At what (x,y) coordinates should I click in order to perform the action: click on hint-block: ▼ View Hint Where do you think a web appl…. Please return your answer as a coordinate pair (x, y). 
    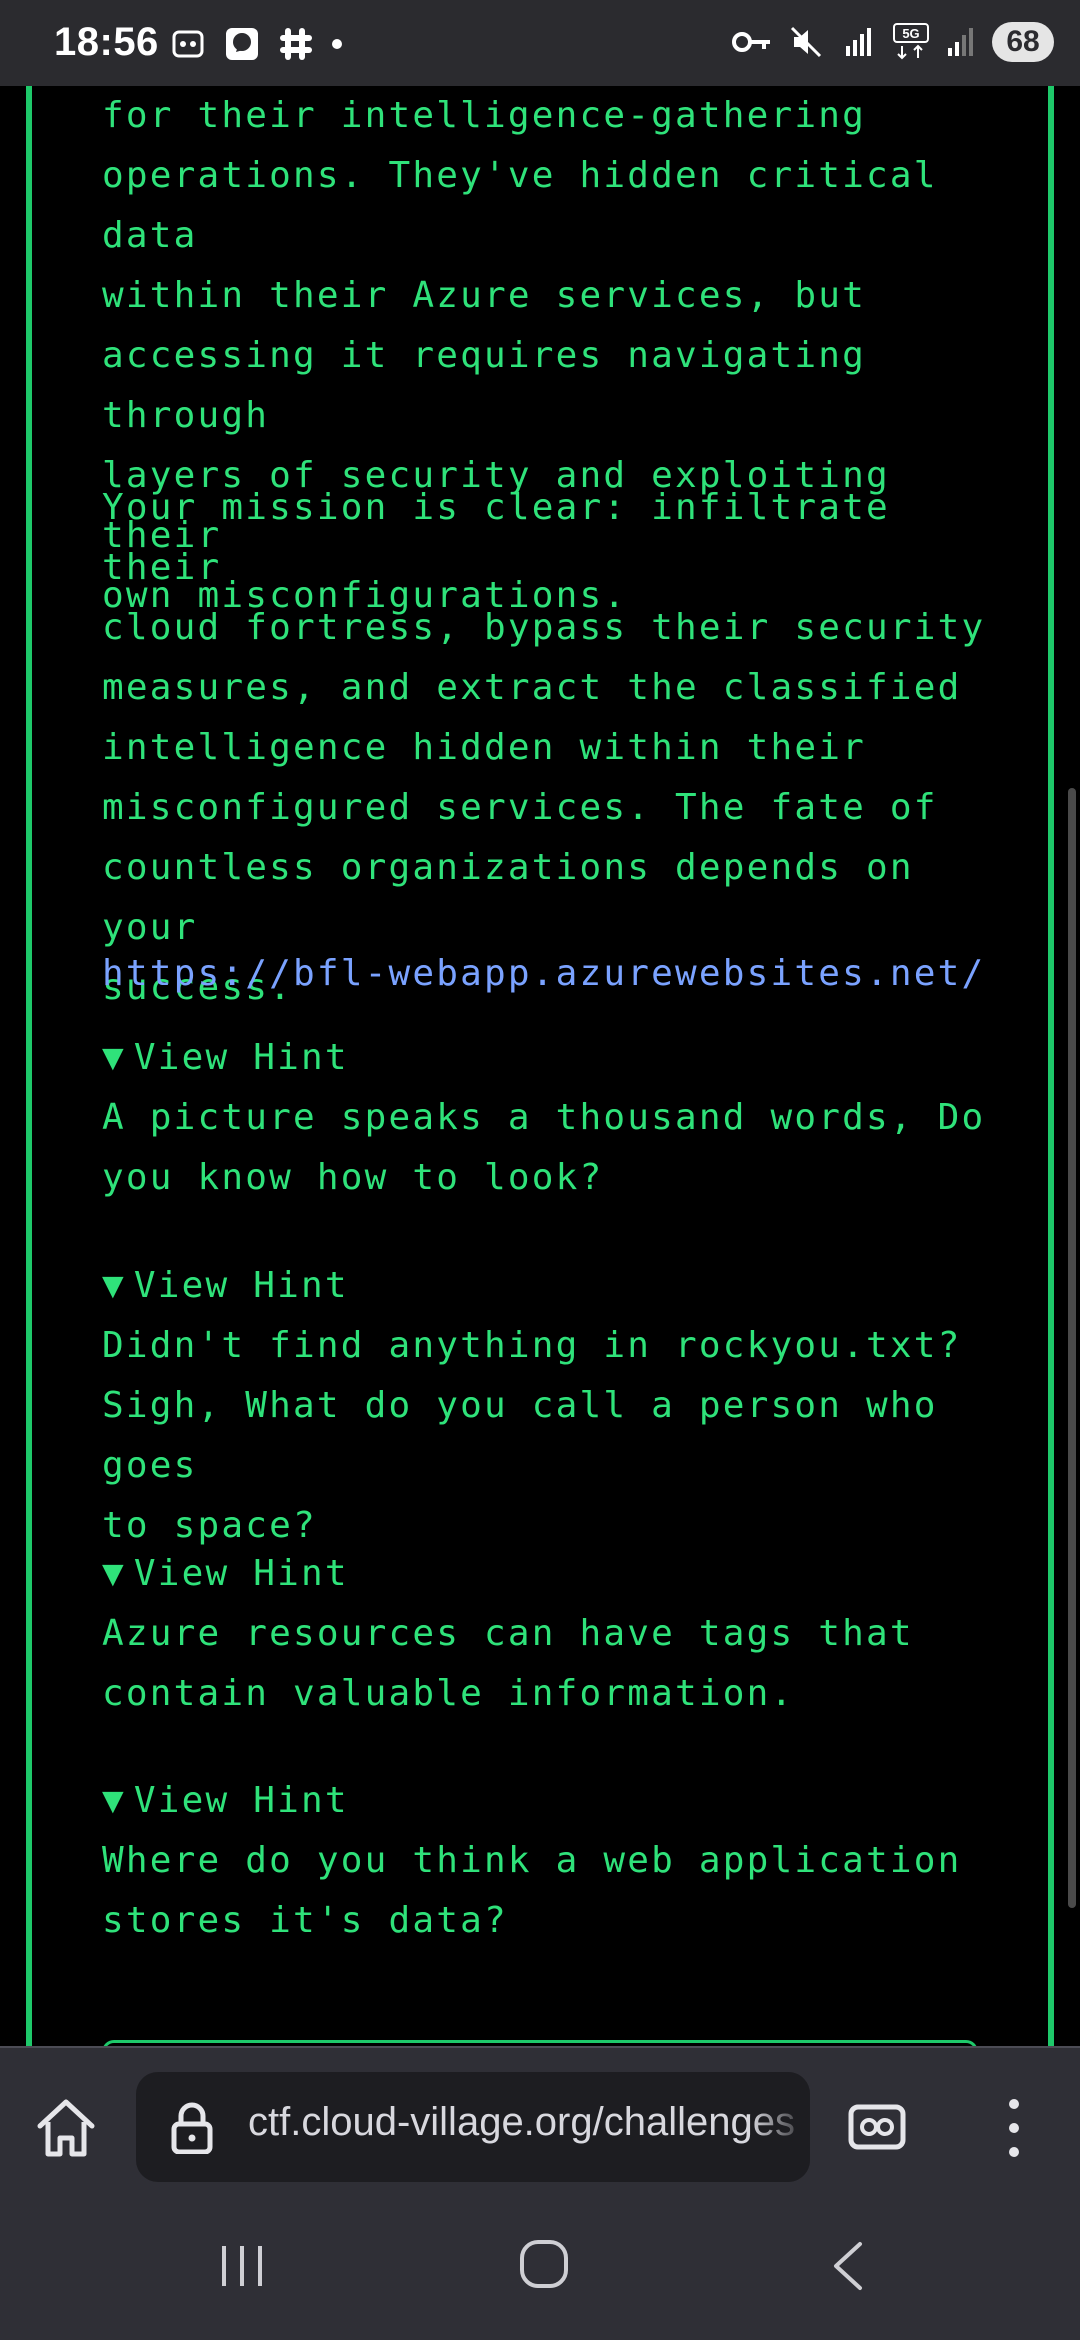
    Looking at the image, I should click on (552, 1861).